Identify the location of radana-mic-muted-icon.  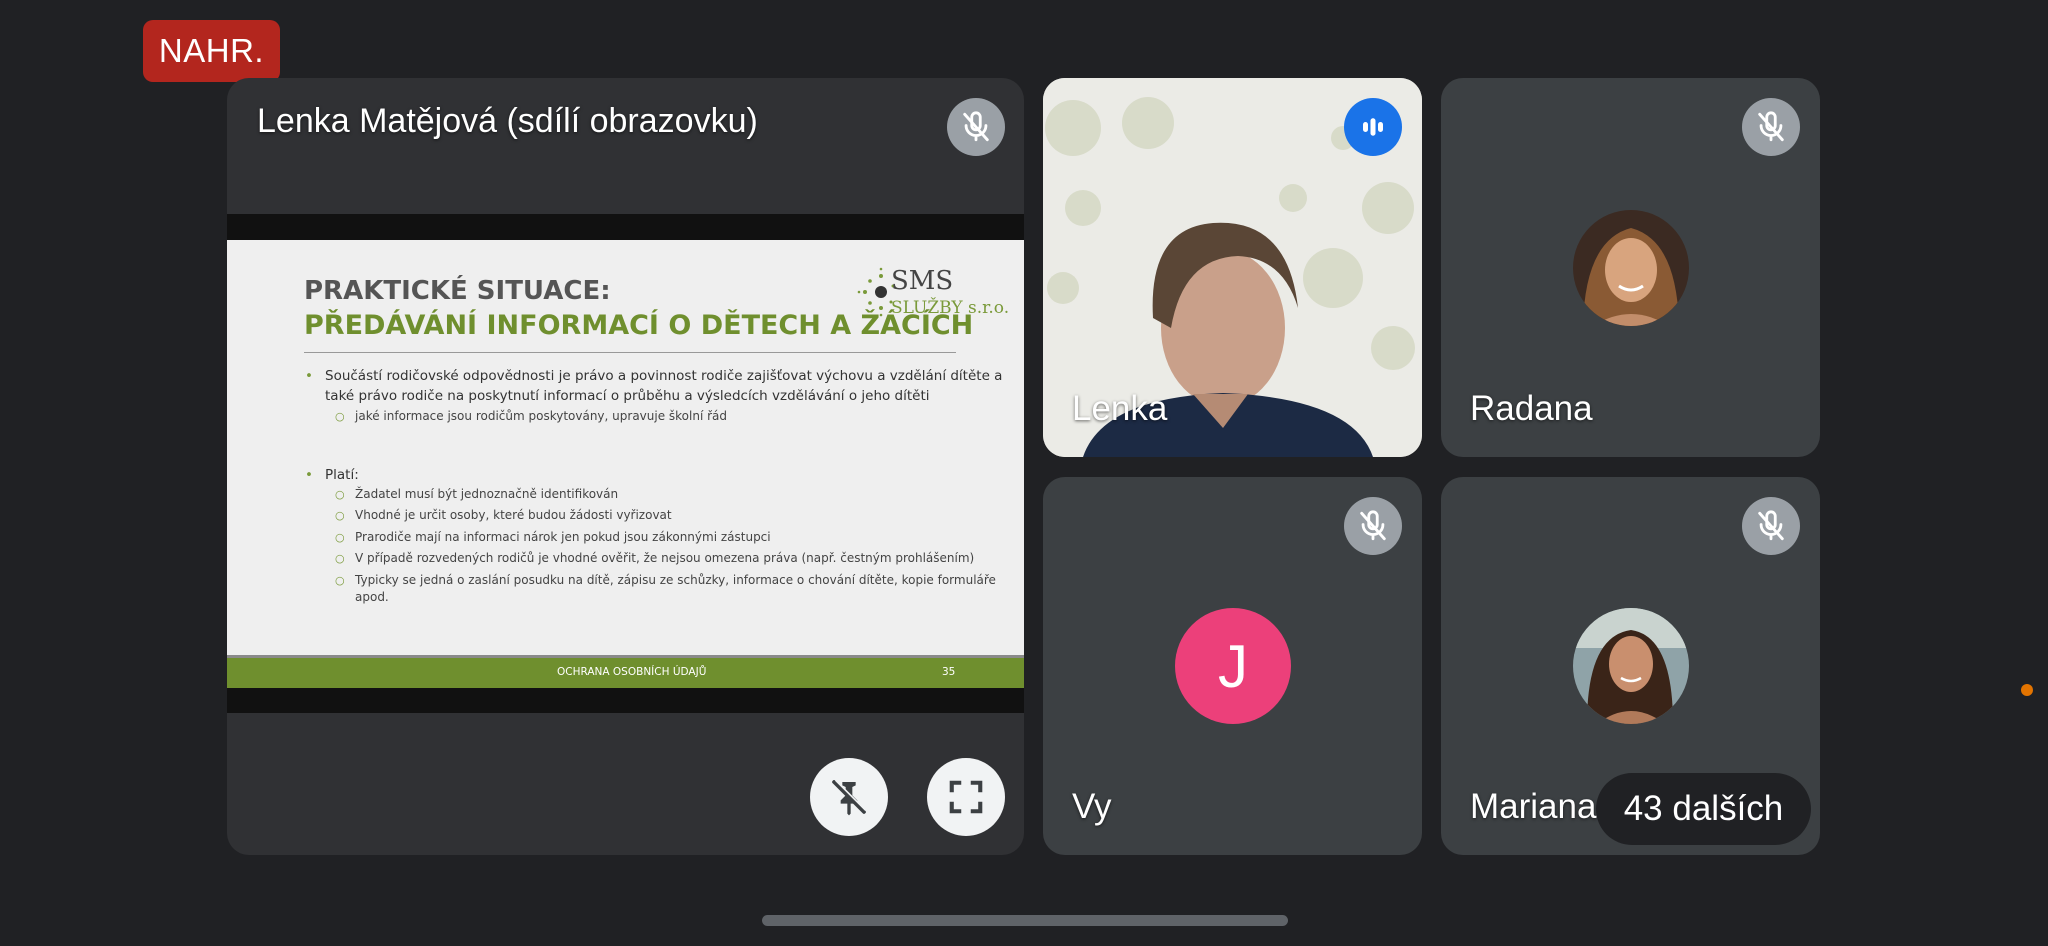
(1771, 127).